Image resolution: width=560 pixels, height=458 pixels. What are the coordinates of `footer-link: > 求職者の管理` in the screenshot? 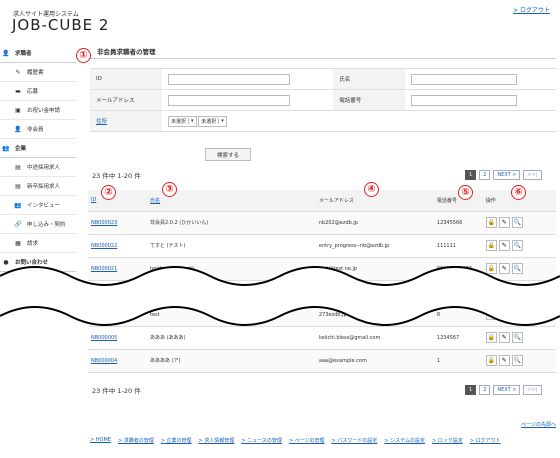 It's located at (136, 440).